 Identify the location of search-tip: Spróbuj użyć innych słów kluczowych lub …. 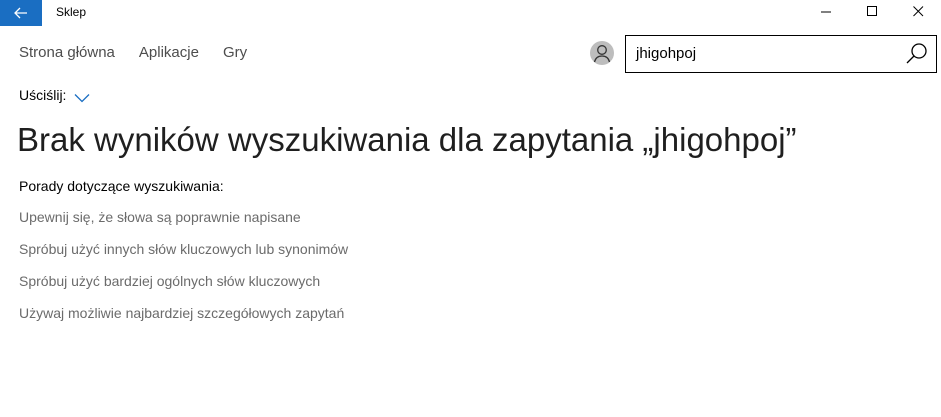
(184, 249).